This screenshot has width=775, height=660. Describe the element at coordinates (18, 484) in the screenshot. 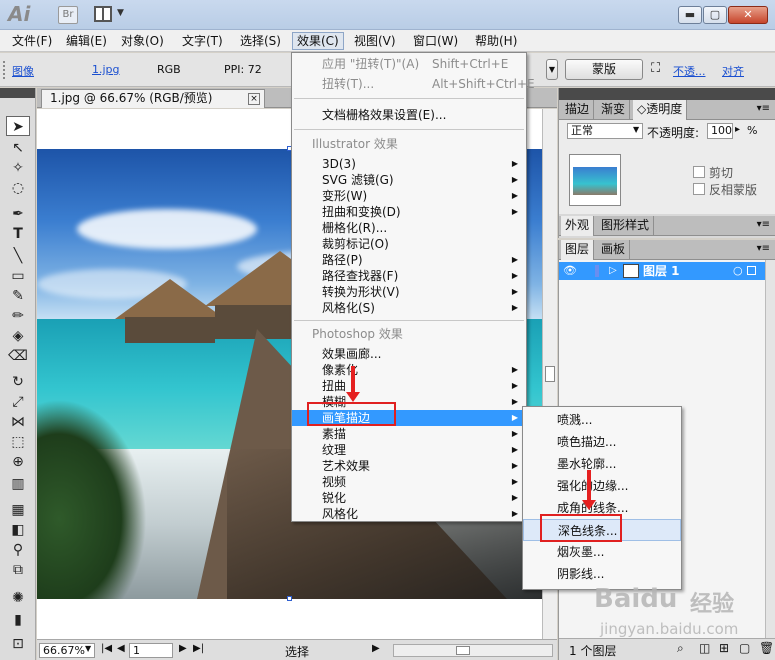

I see `graph-tool-icon: ▥` at that location.